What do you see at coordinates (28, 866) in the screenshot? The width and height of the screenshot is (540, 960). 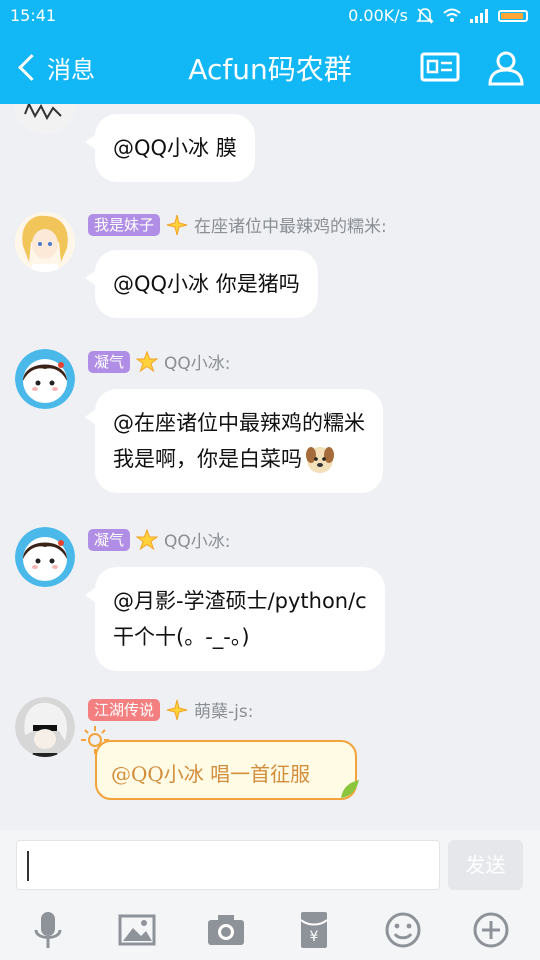 I see `text-cursor` at bounding box center [28, 866].